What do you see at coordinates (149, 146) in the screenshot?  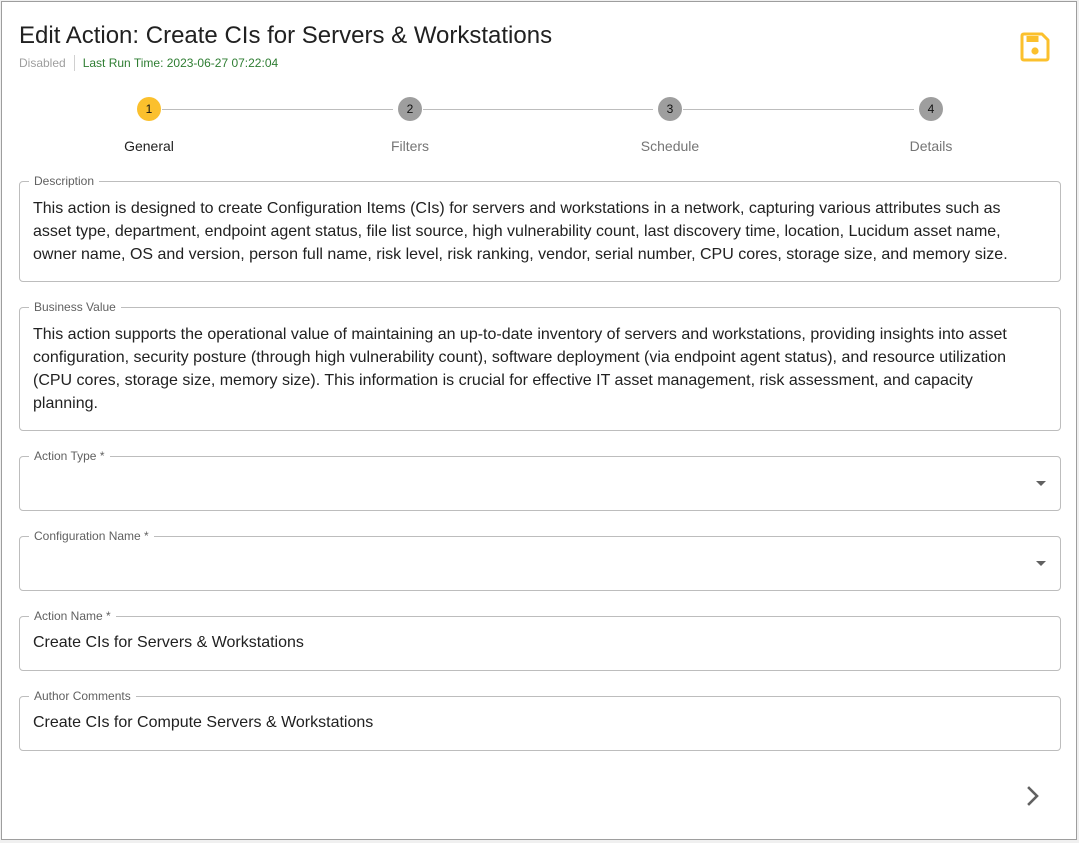 I see `step-label: General` at bounding box center [149, 146].